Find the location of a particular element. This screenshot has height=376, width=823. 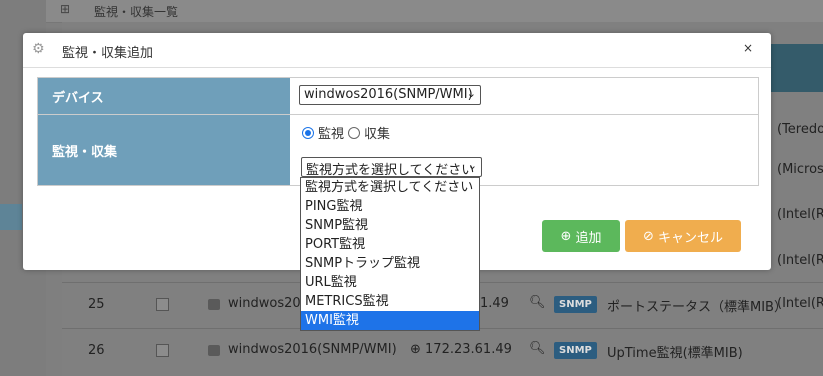

dropdown-option: WMI監視 is located at coordinates (390, 320).